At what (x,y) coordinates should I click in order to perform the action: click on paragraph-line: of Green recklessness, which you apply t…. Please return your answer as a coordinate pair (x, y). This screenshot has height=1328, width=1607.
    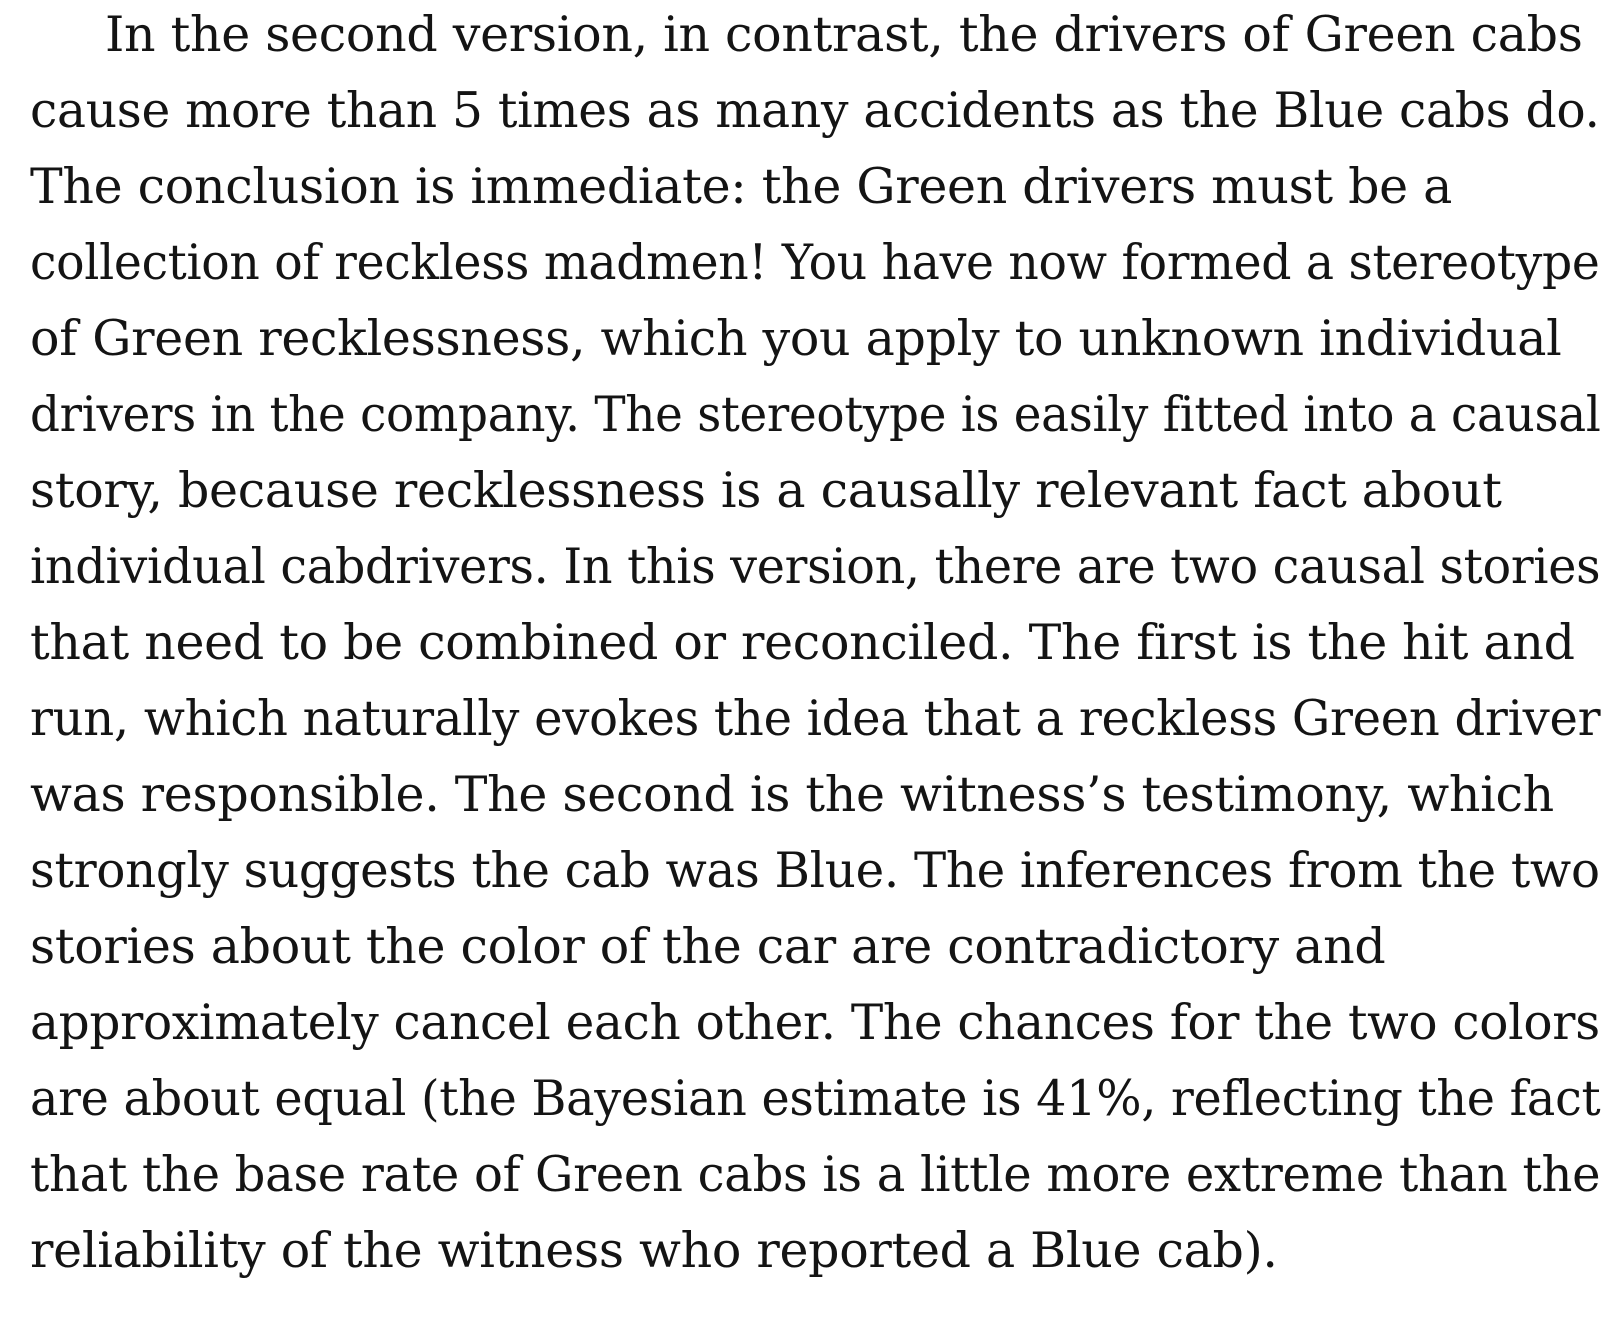
    Looking at the image, I should click on (796, 338).